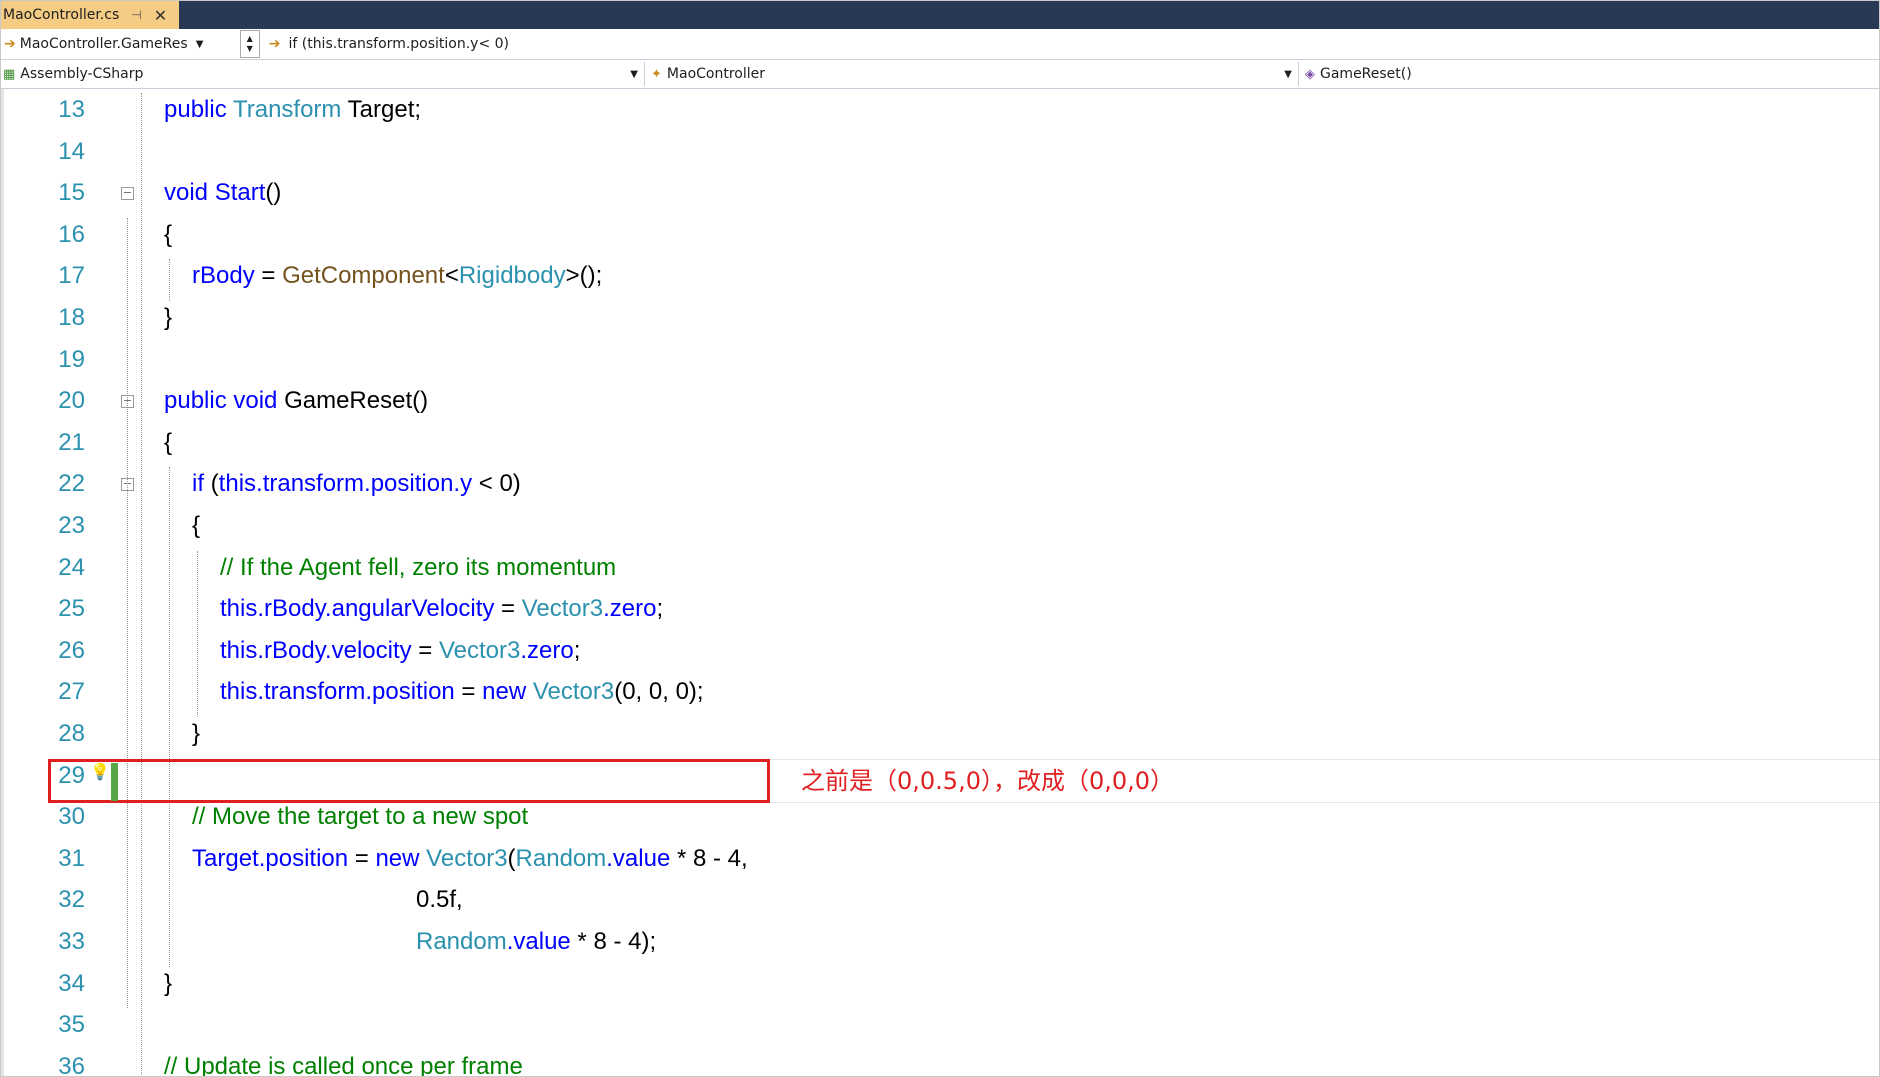  What do you see at coordinates (940, 235) in the screenshot?
I see `code-line: 16 {` at bounding box center [940, 235].